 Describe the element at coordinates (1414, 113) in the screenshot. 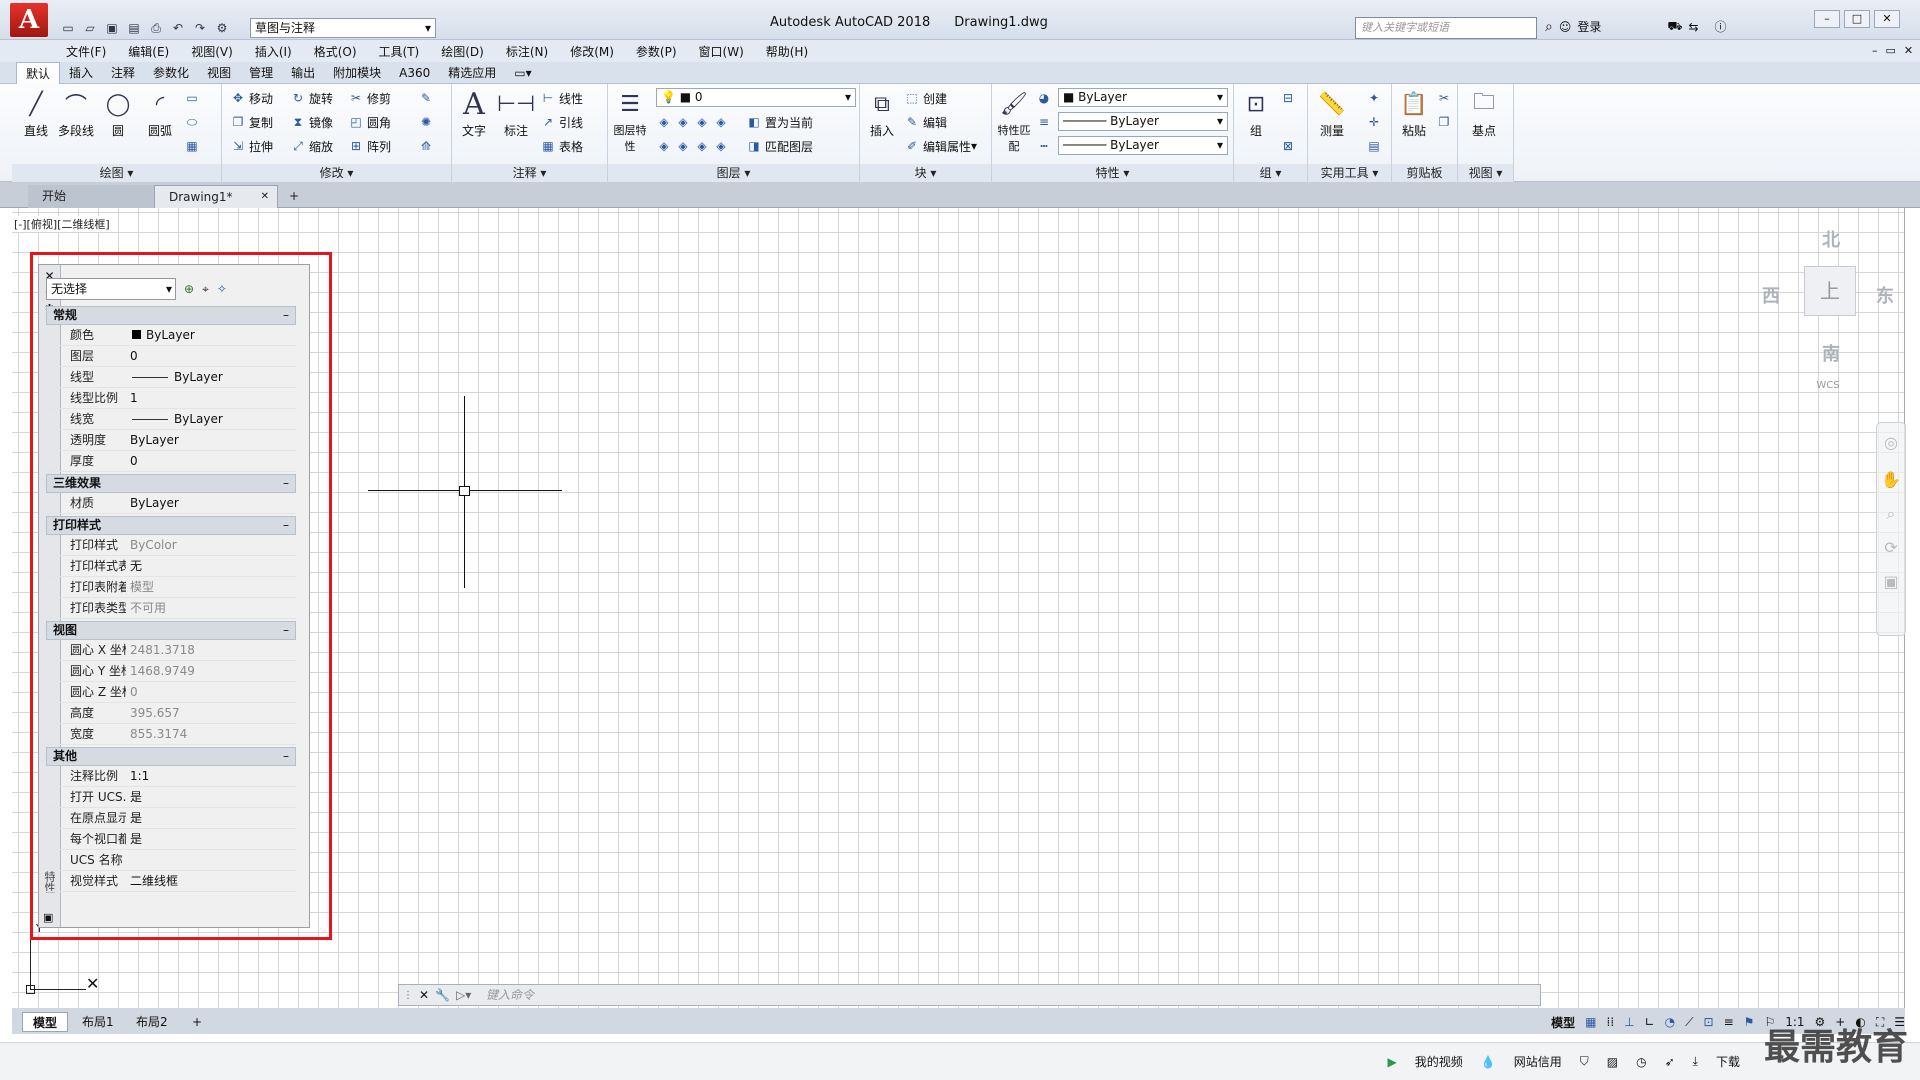

I see `paste-tool: 📋 粘贴` at that location.